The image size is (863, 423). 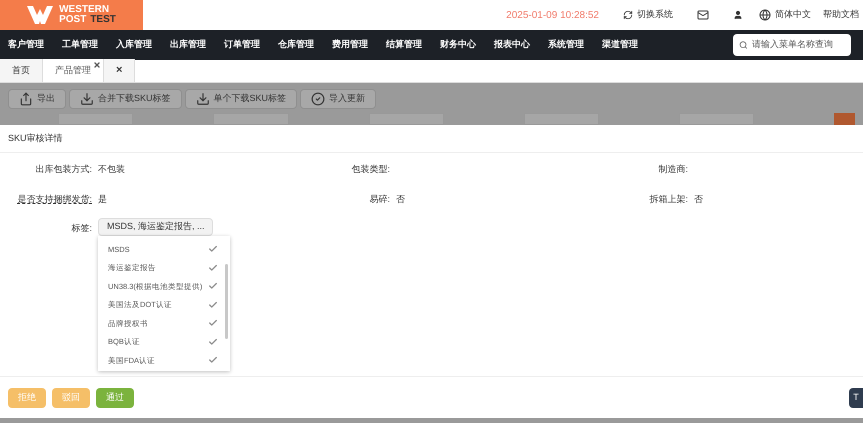 I want to click on corner-button: T, so click(x=856, y=398).